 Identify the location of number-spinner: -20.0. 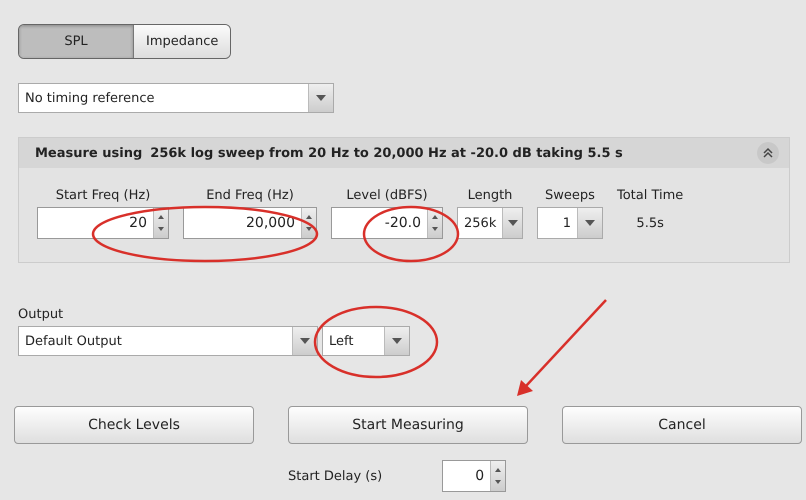
(387, 223).